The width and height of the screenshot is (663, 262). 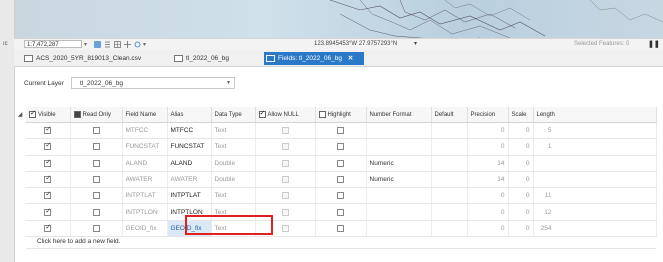 I want to click on table-row: FUNCSTAT FUNCSTAT Text 0 0 1, so click(x=341, y=147).